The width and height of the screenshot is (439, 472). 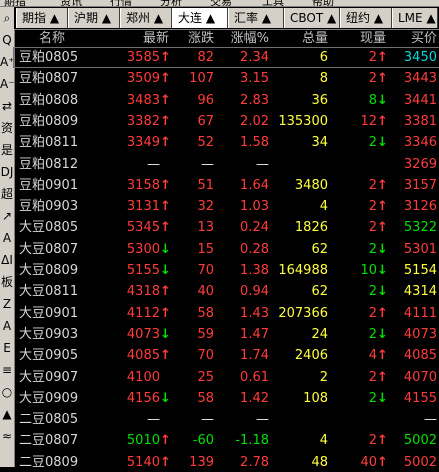 I want to click on menu-item: 交易, so click(x=221, y=3).